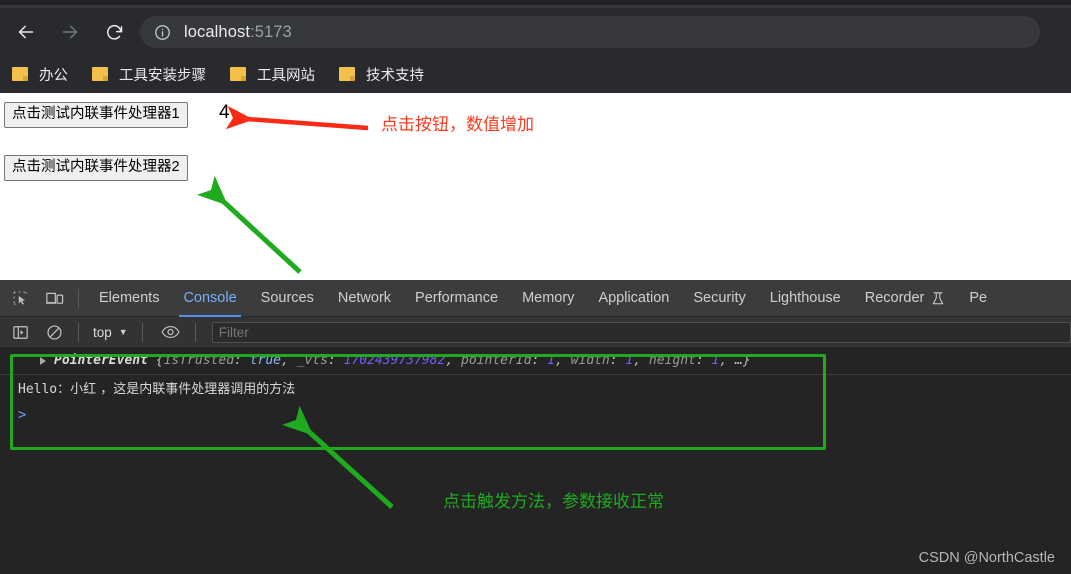  I want to click on tab-sources: Sources, so click(287, 298).